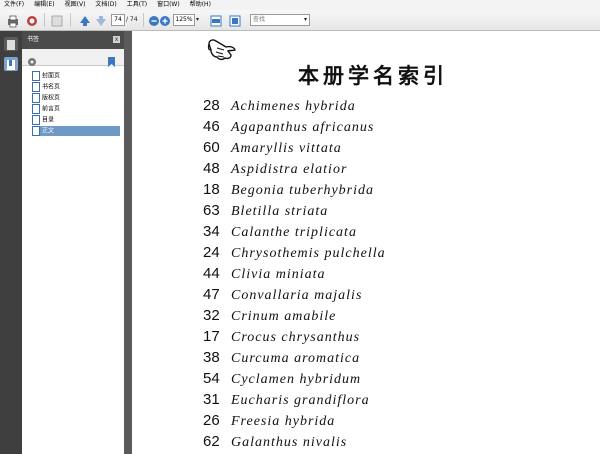 This screenshot has width=600, height=454. I want to click on bookmark-item-cover: 封面页, so click(76, 76).